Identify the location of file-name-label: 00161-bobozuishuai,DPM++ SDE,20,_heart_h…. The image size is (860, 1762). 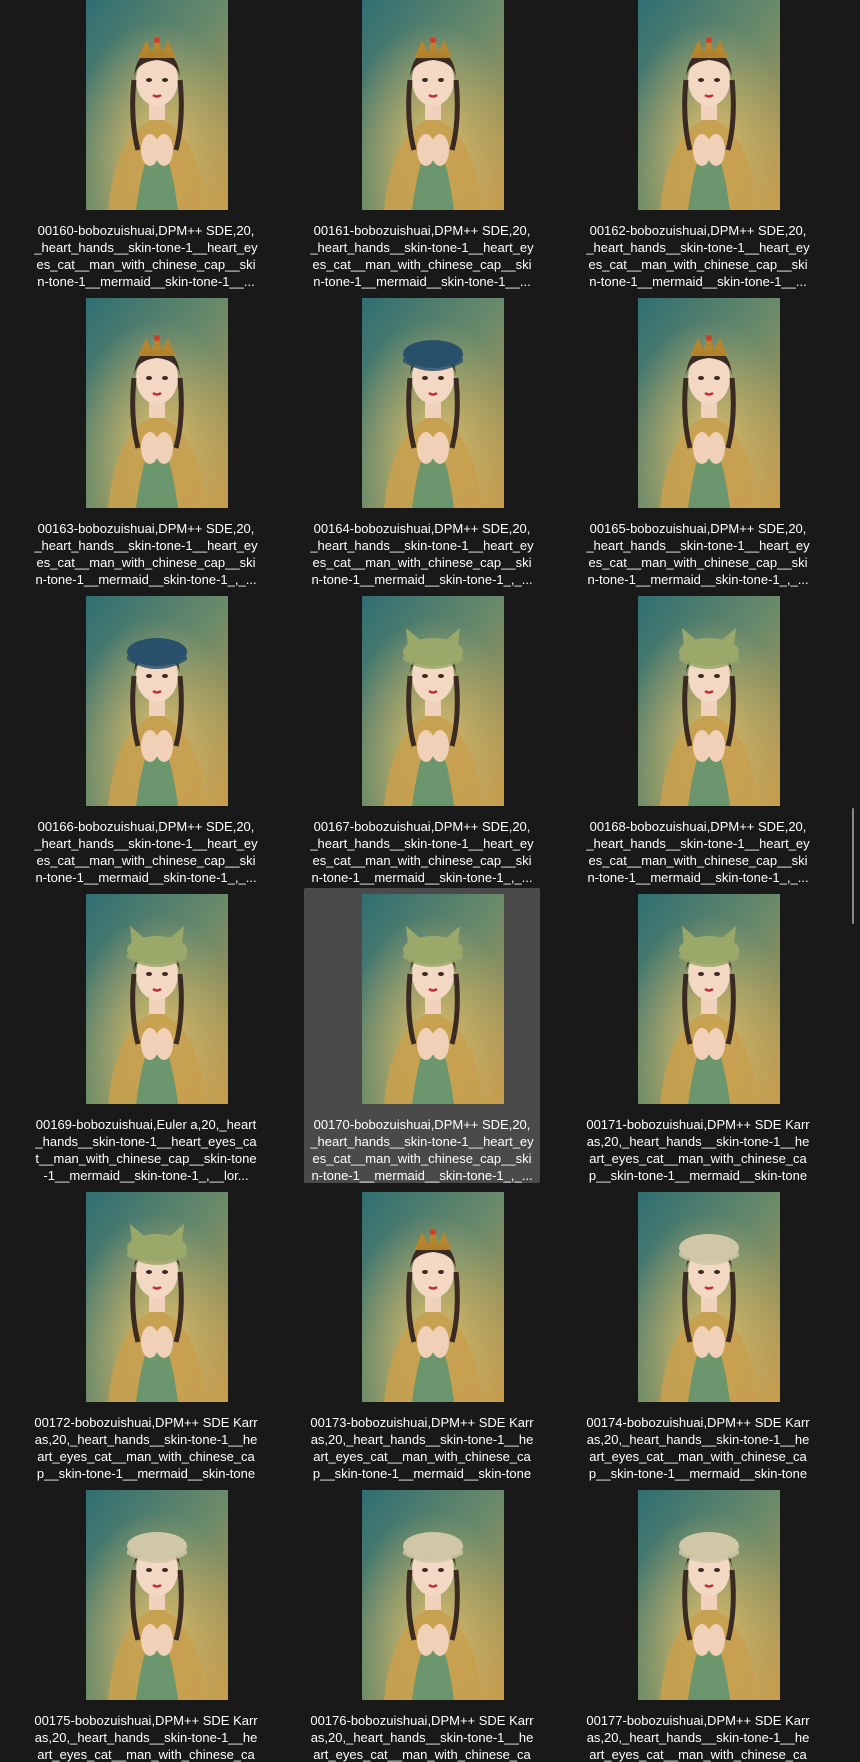
(422, 256).